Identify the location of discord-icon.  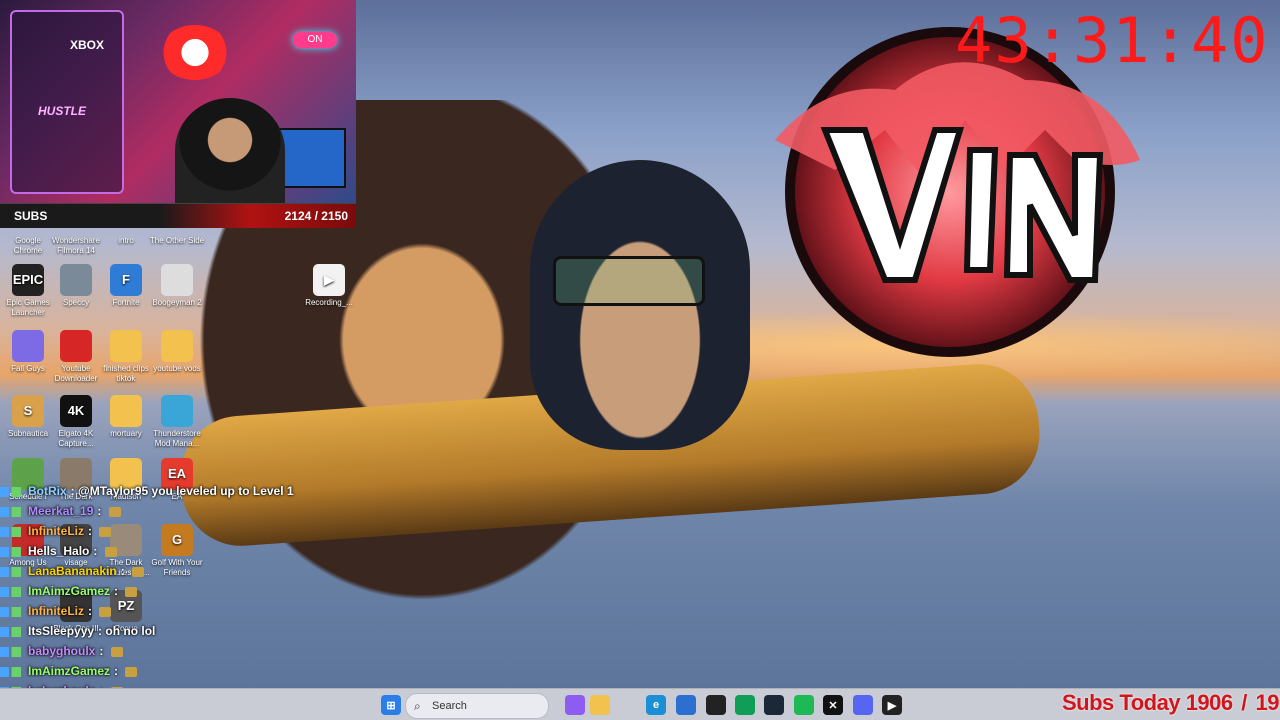
(863, 705).